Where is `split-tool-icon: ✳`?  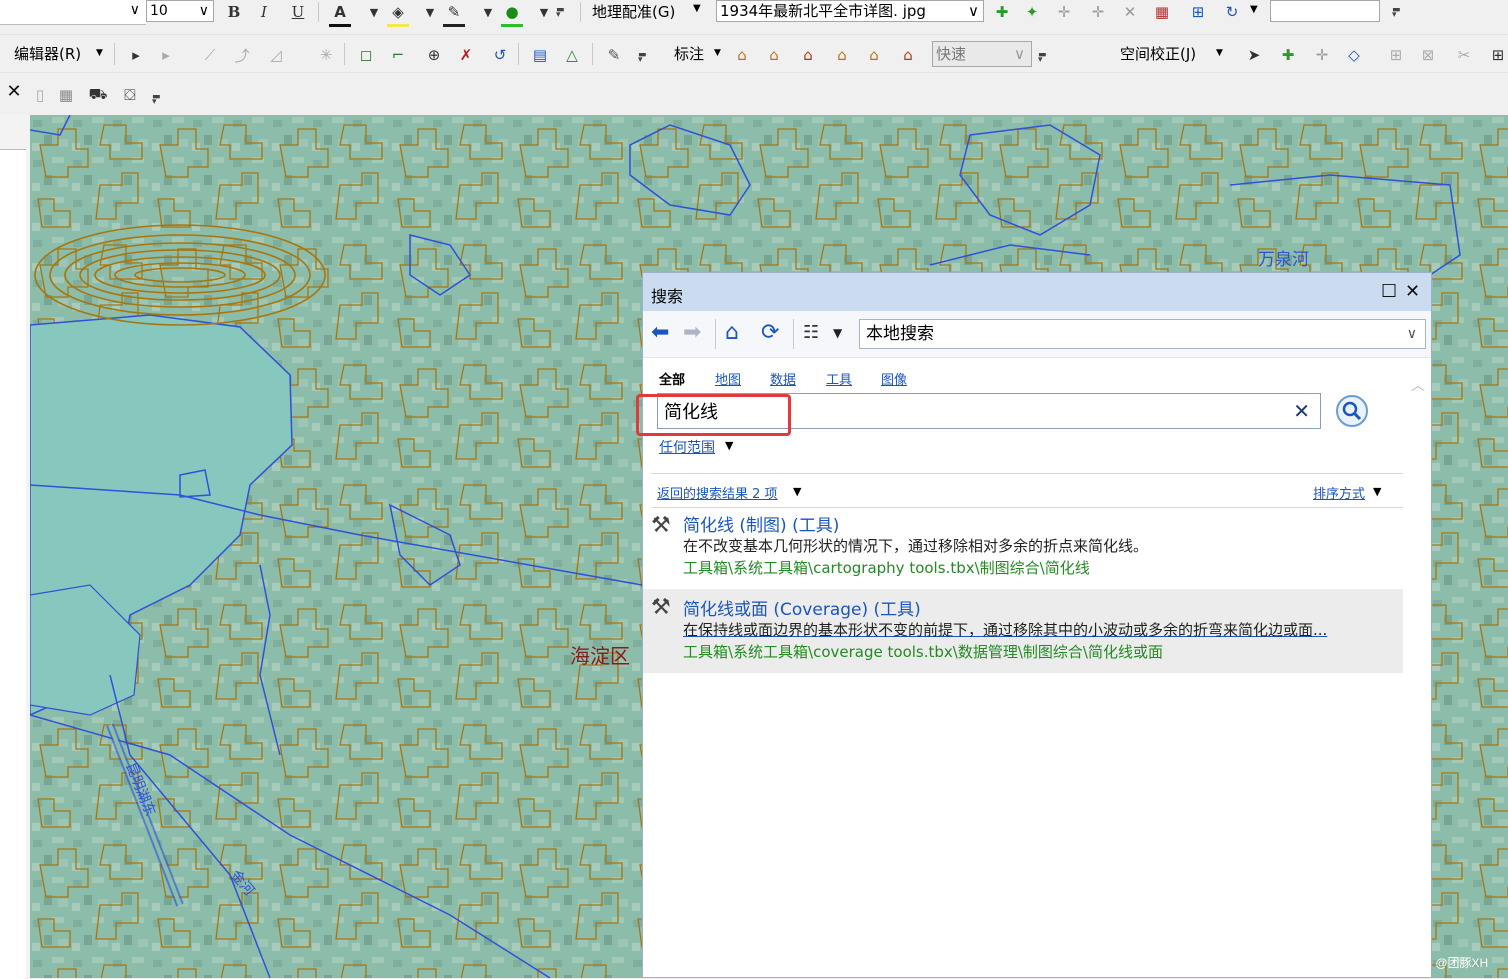
split-tool-icon: ✳ is located at coordinates (326, 55).